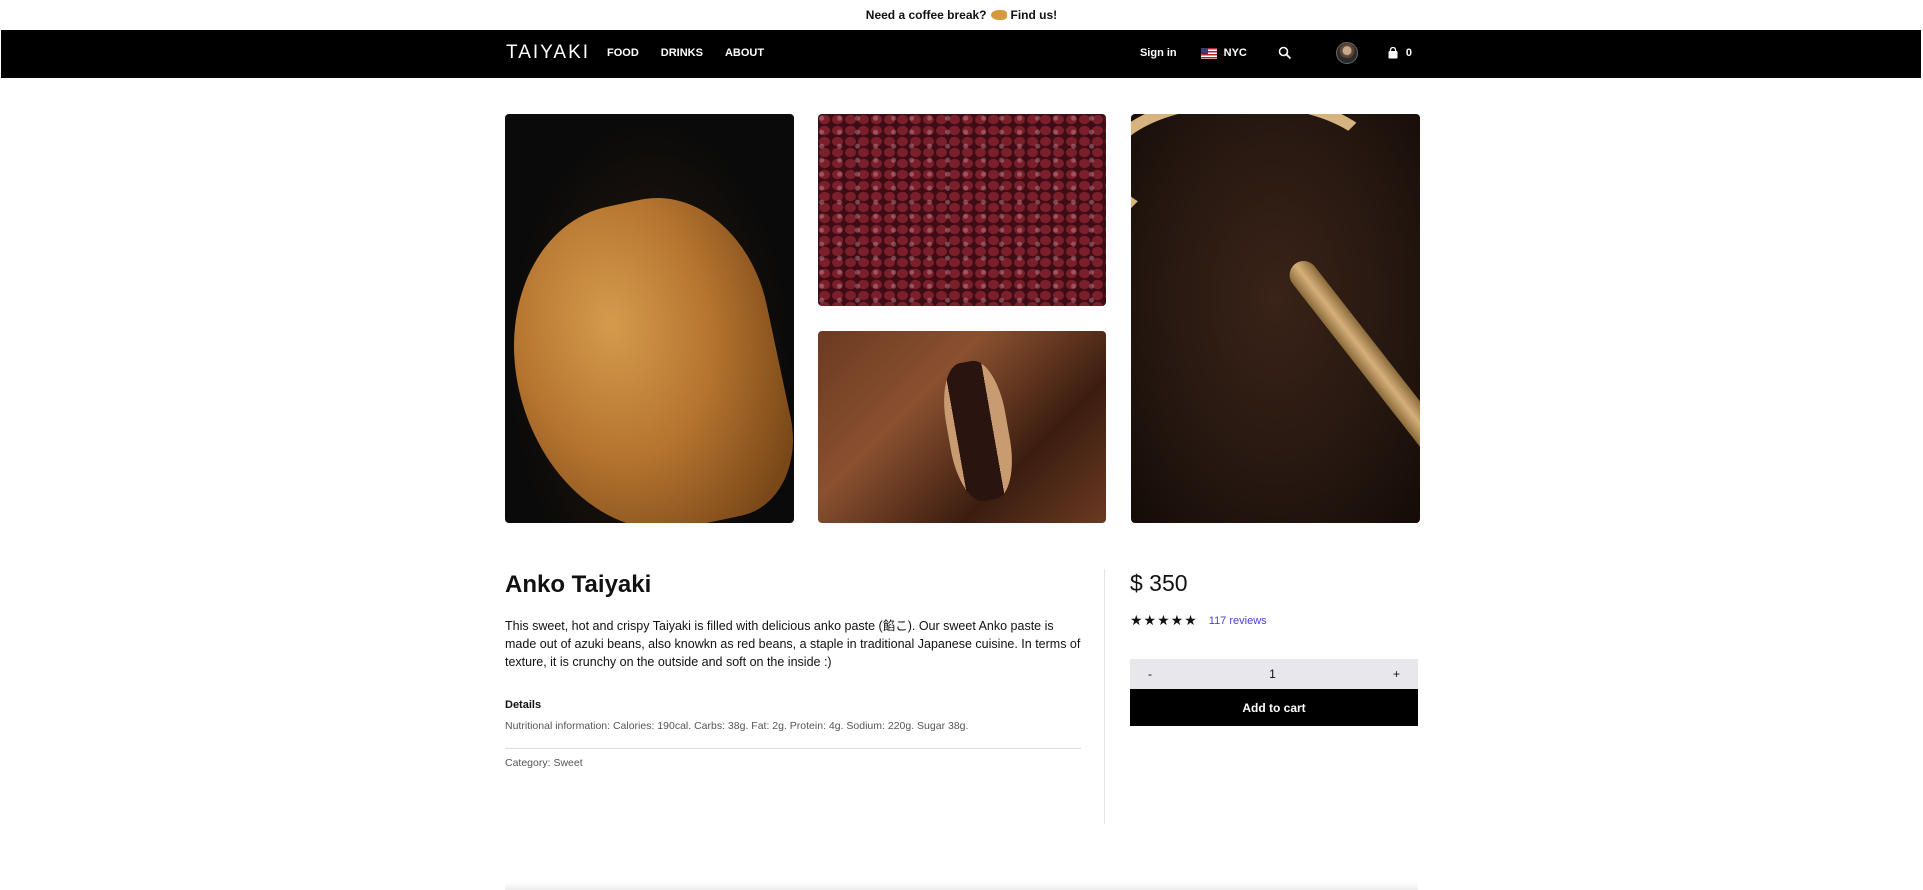  What do you see at coordinates (1274, 707) in the screenshot?
I see `add-to-cart-button: Add to cart` at bounding box center [1274, 707].